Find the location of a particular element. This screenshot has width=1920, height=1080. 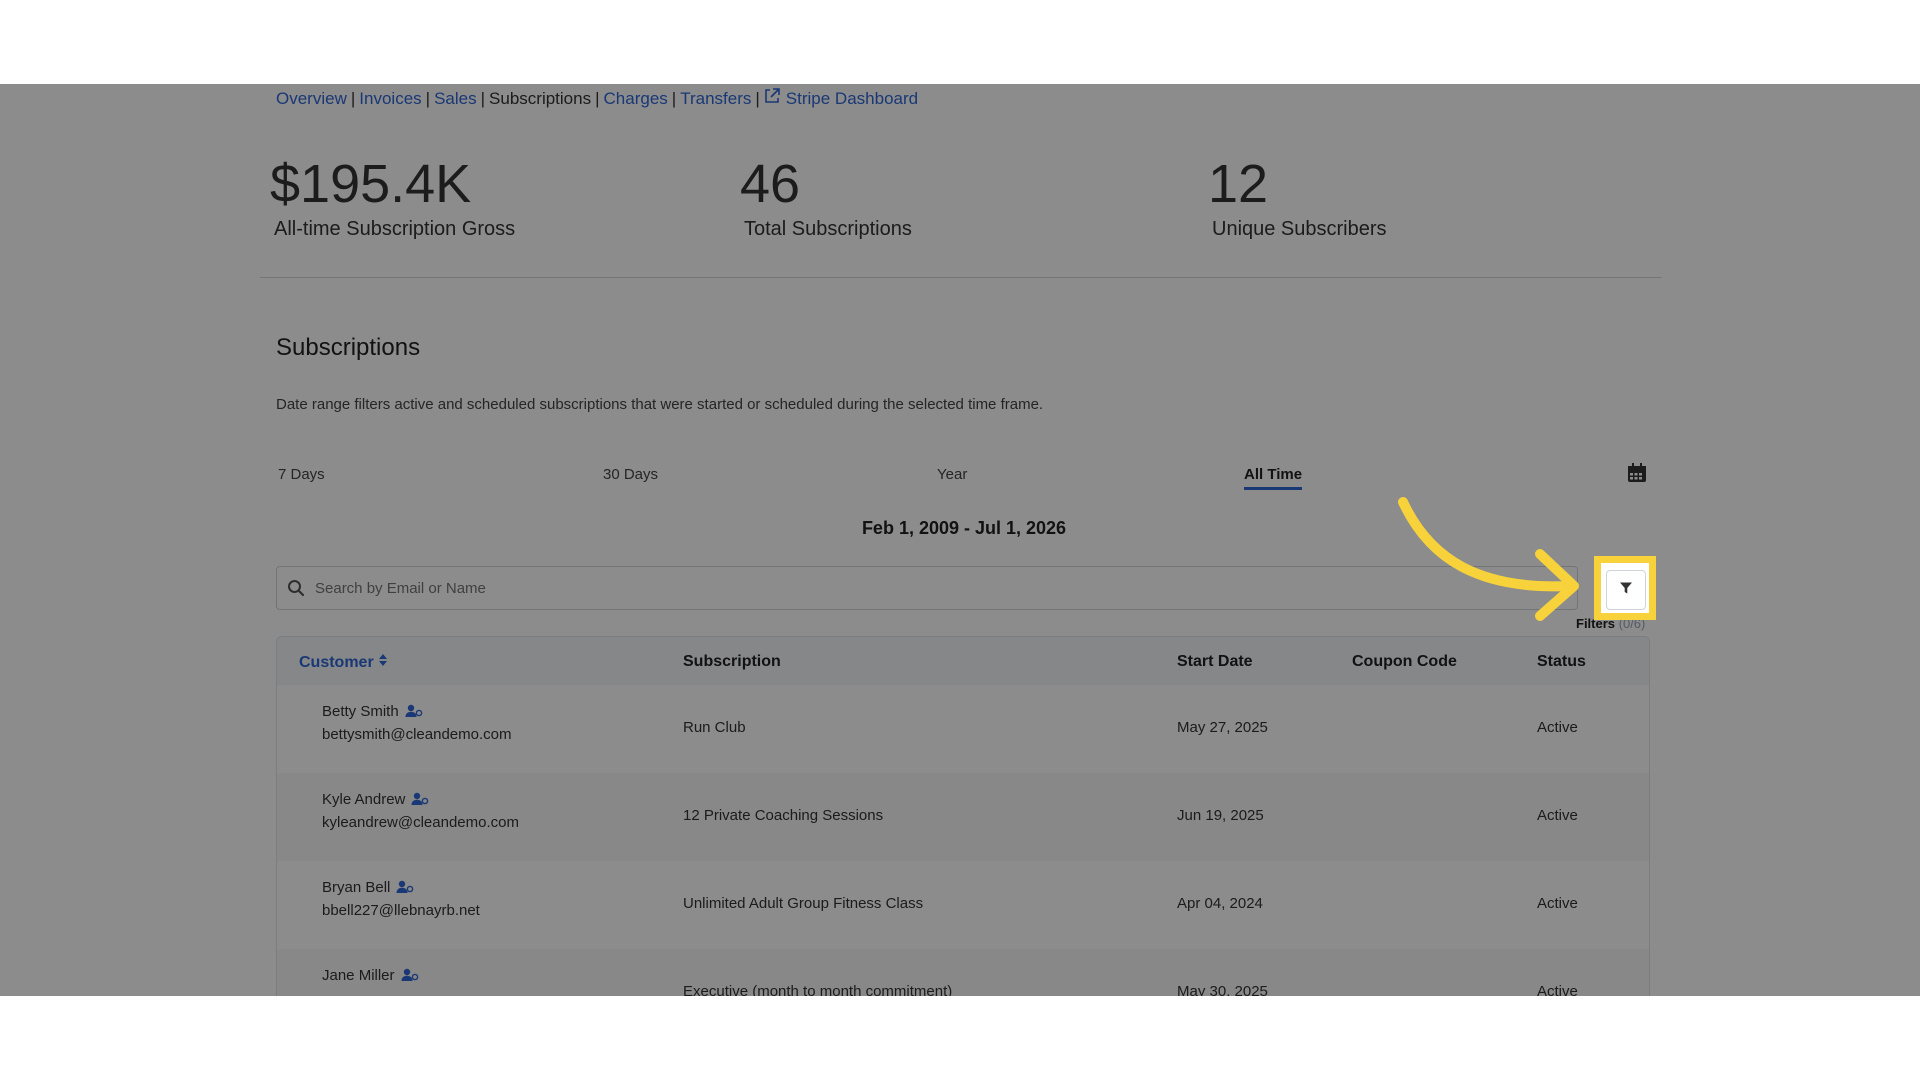

tab-30-days: 30 Days is located at coordinates (630, 474).